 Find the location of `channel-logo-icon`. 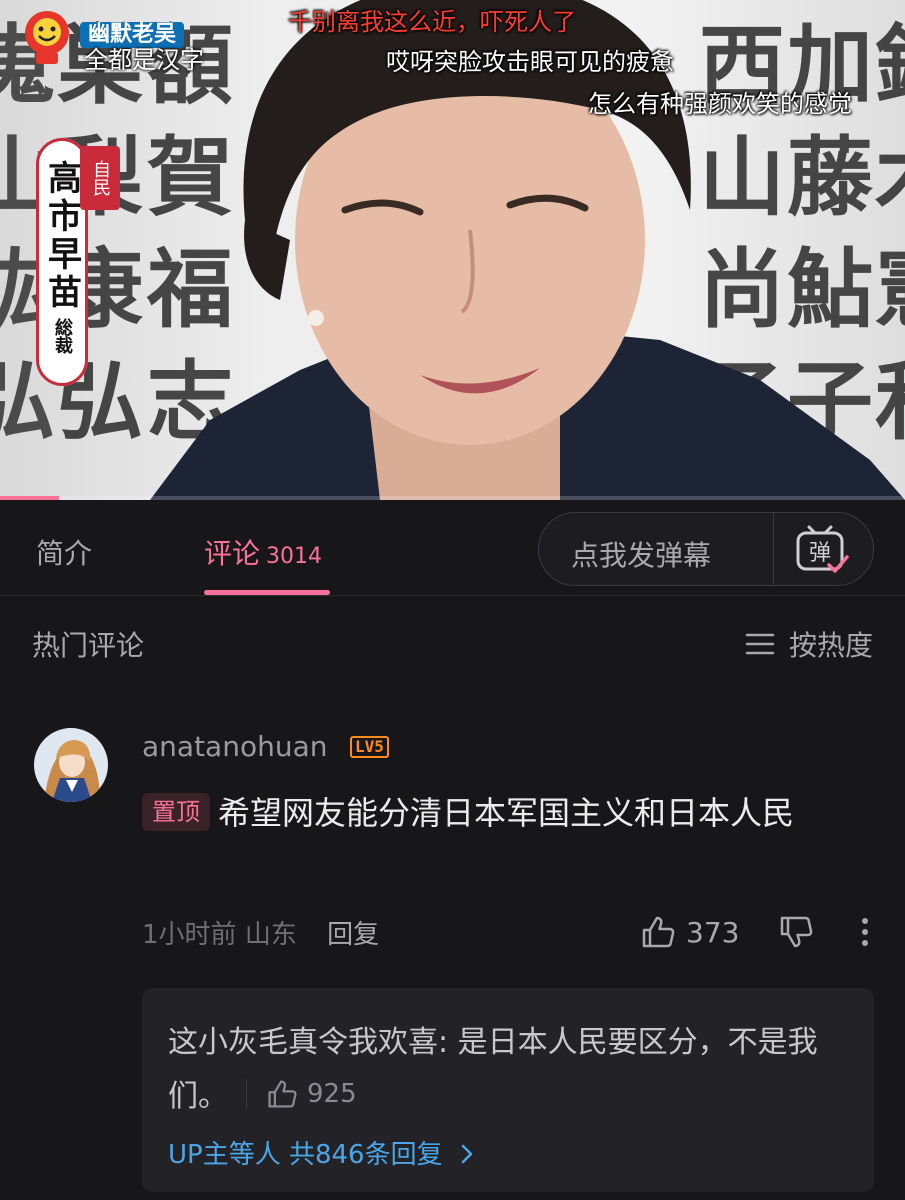

channel-logo-icon is located at coordinates (47, 37).